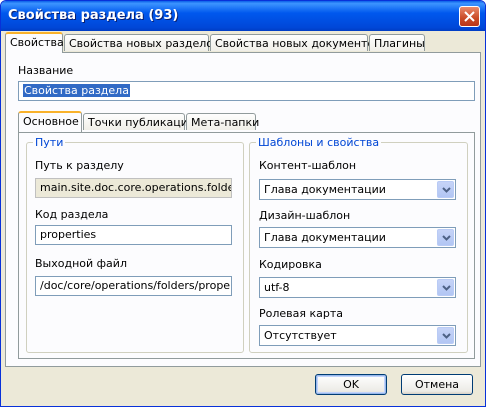 This screenshot has width=486, height=407. What do you see at coordinates (133, 286) in the screenshot?
I see `output-file-field: /doc/core/operations/folders/properti` at bounding box center [133, 286].